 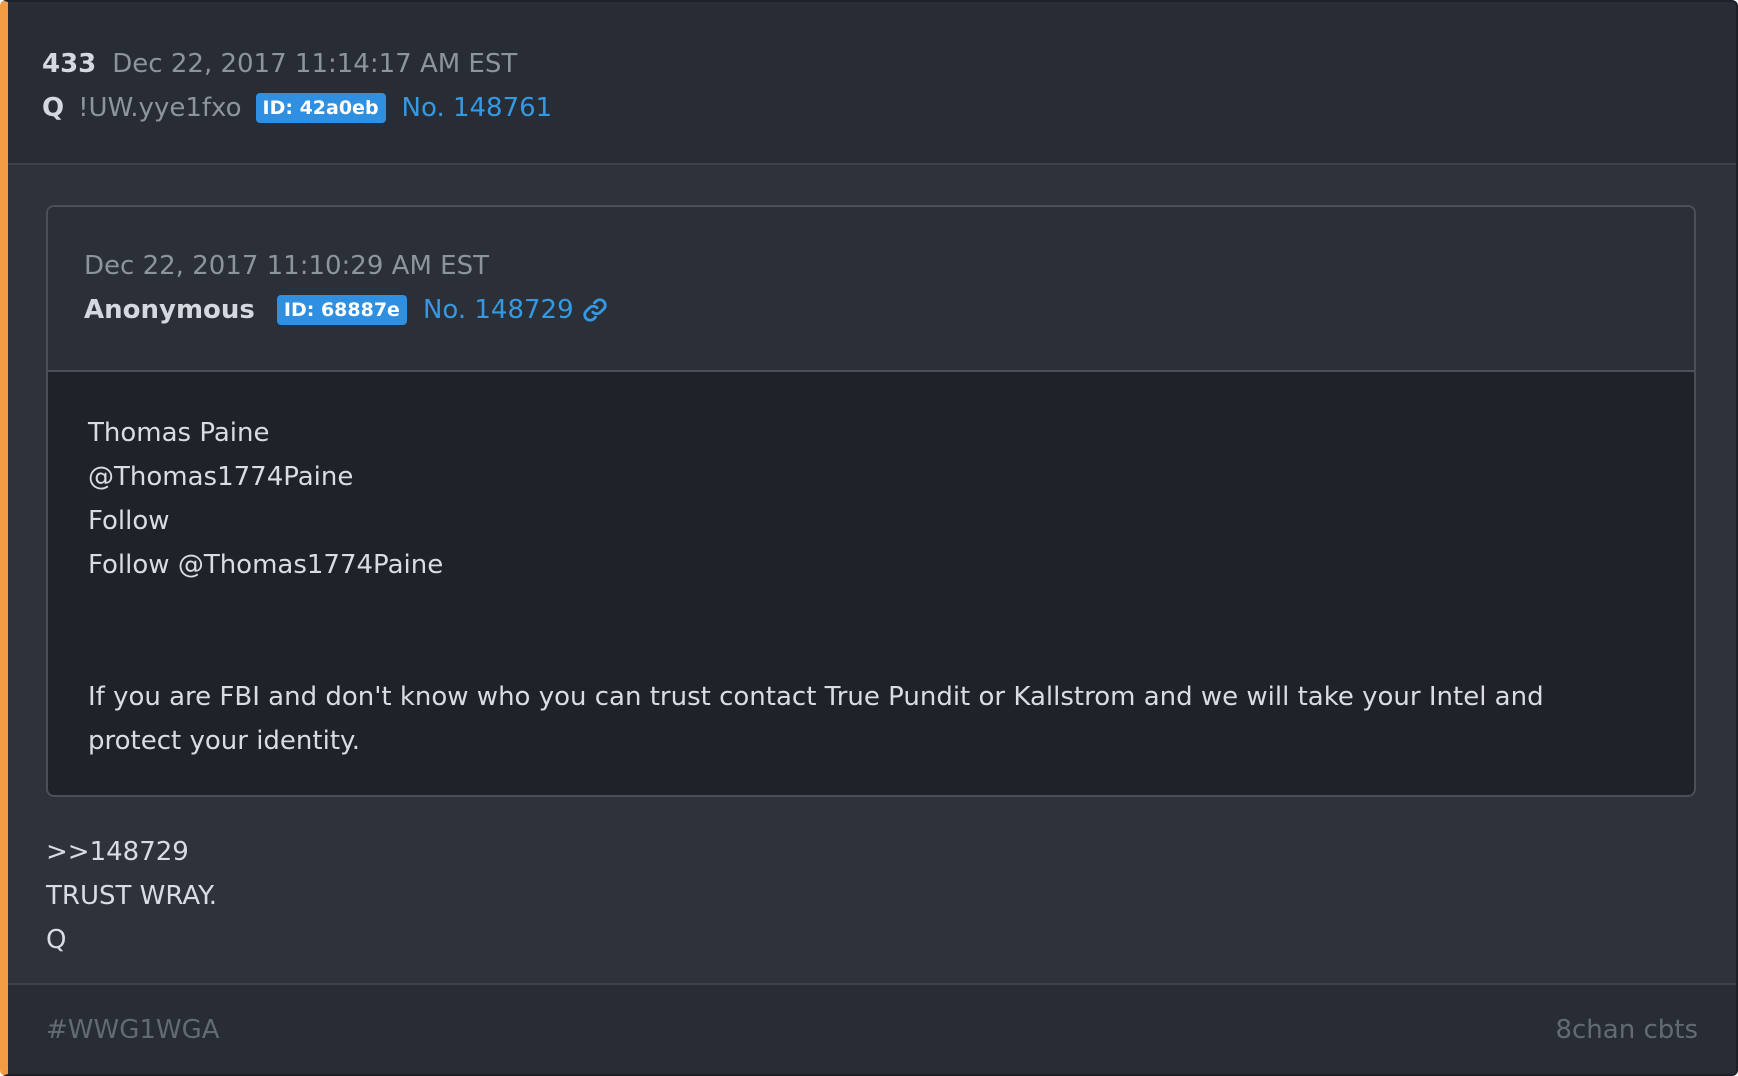 I want to click on quoted-line: Follow @Thomas1774Paine, so click(x=266, y=565).